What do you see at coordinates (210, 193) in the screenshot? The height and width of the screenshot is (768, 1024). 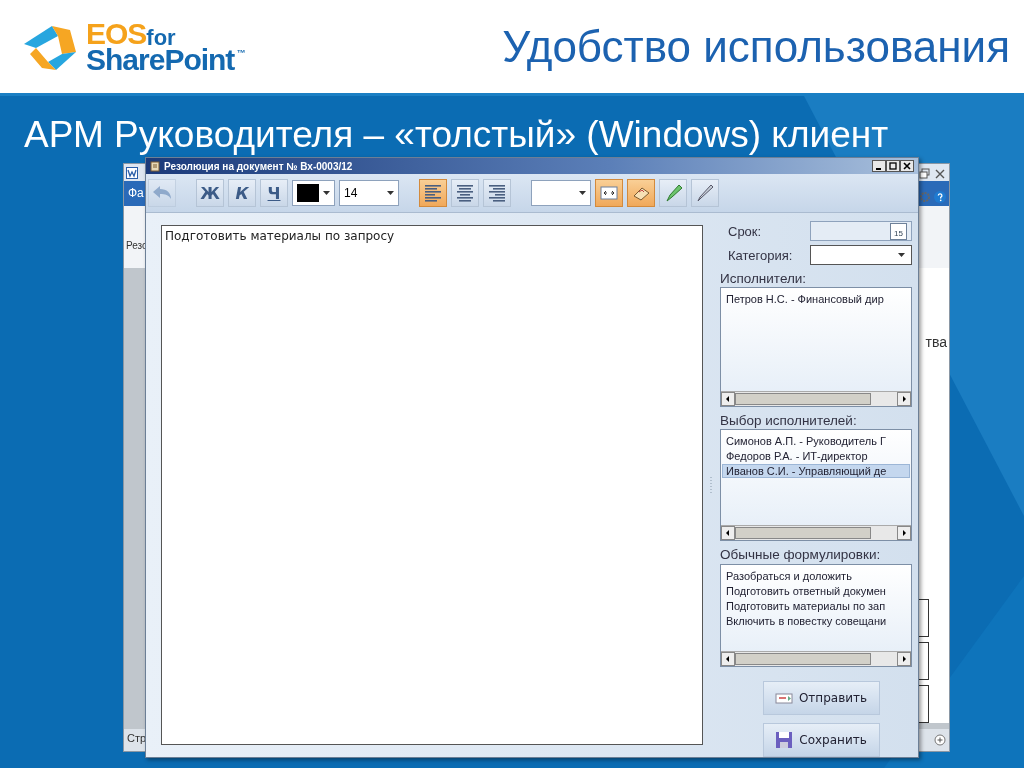 I see `bold-button: Ж` at bounding box center [210, 193].